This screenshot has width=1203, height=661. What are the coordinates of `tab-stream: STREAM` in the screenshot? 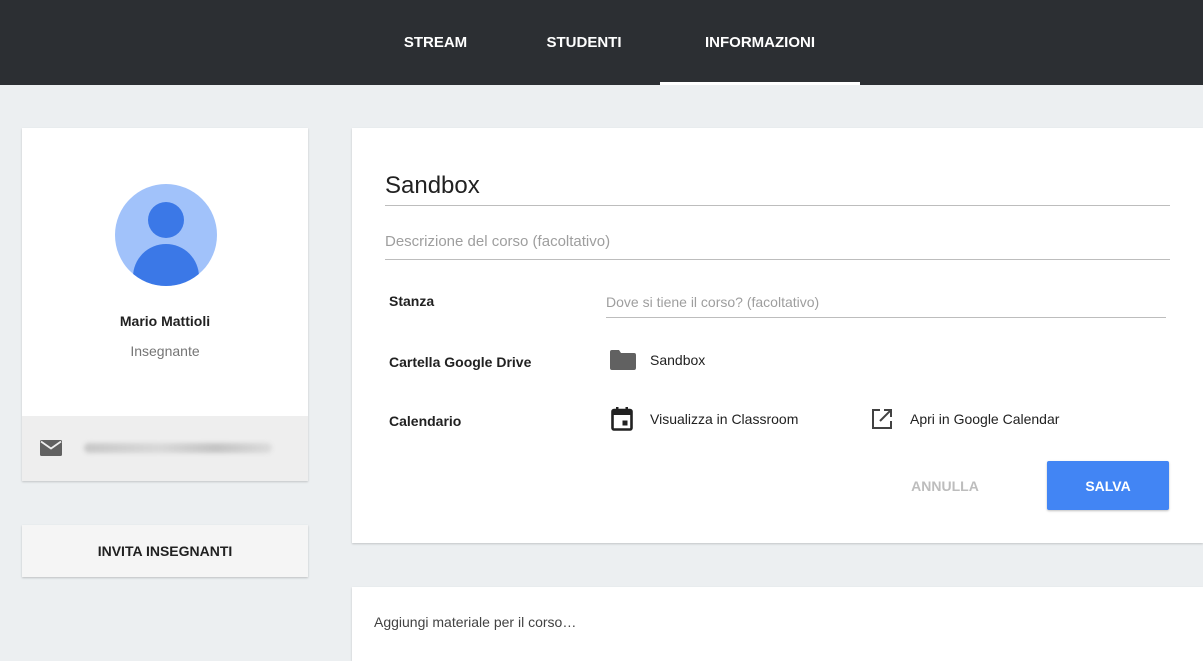 It's located at (435, 42).